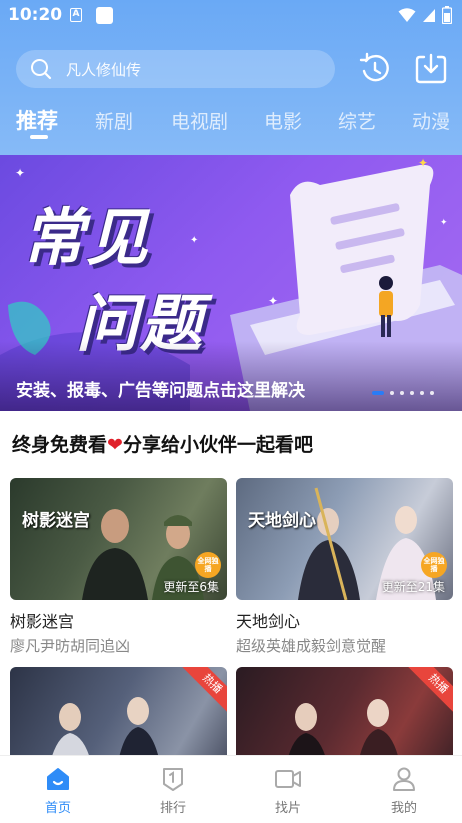  What do you see at coordinates (429, 15) in the screenshot?
I see `signal-icon` at bounding box center [429, 15].